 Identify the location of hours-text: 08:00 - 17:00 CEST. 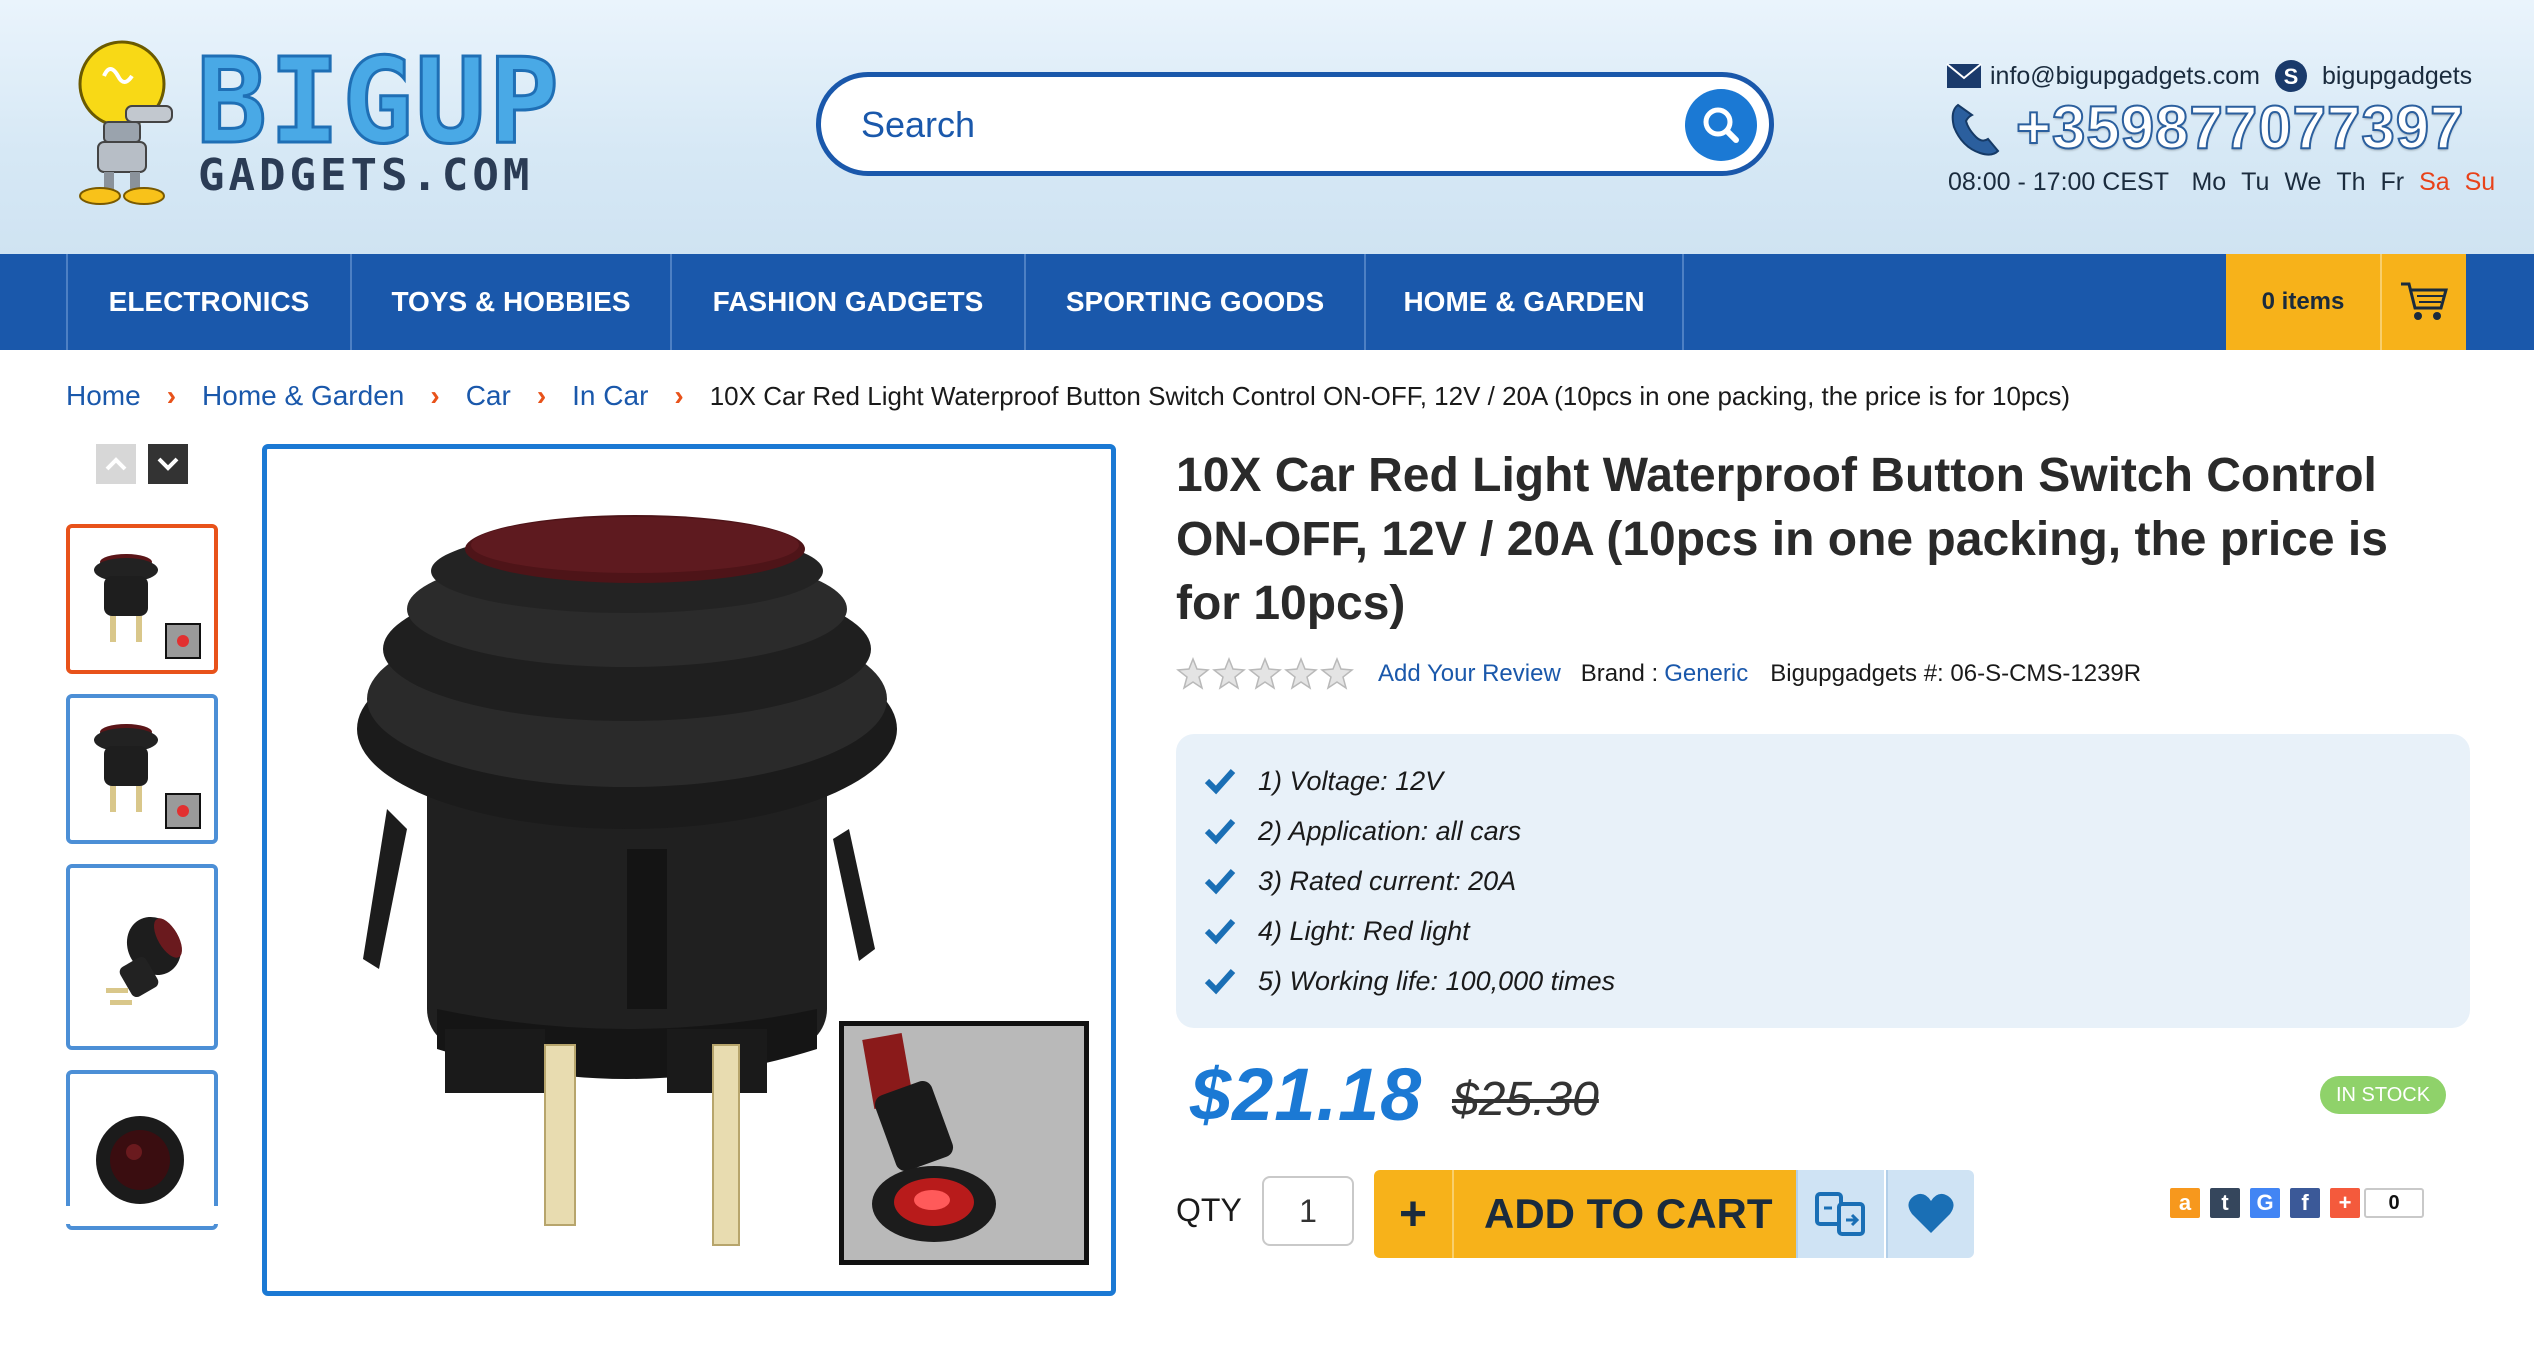
(2058, 182).